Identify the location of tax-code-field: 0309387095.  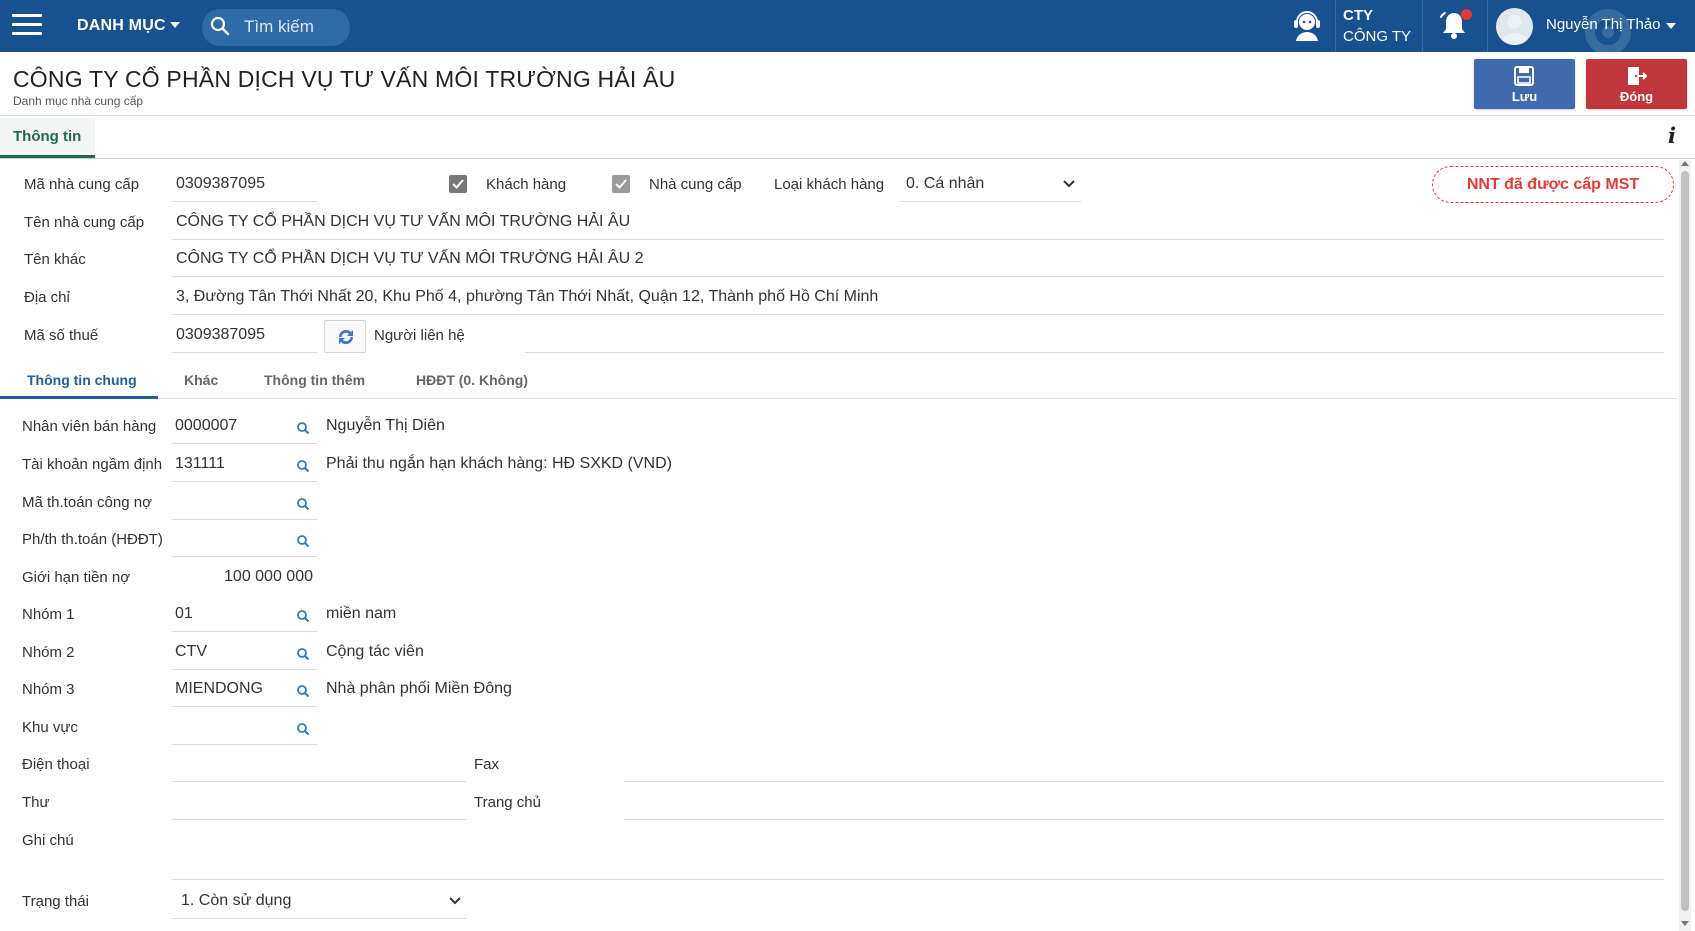
(220, 335).